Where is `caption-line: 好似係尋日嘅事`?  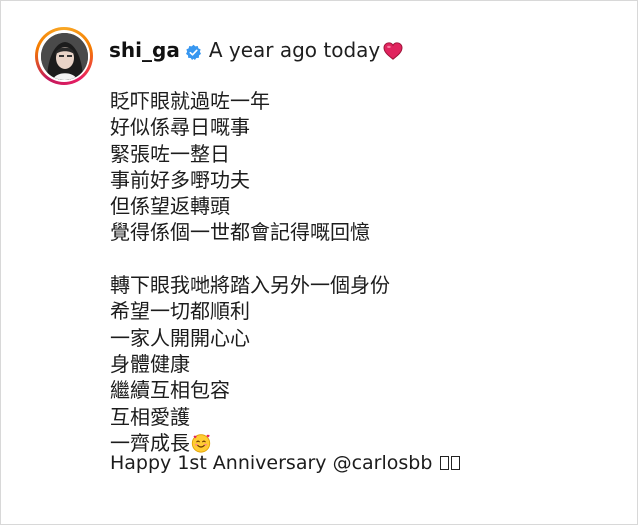 caption-line: 好似係尋日嘅事 is located at coordinates (180, 127).